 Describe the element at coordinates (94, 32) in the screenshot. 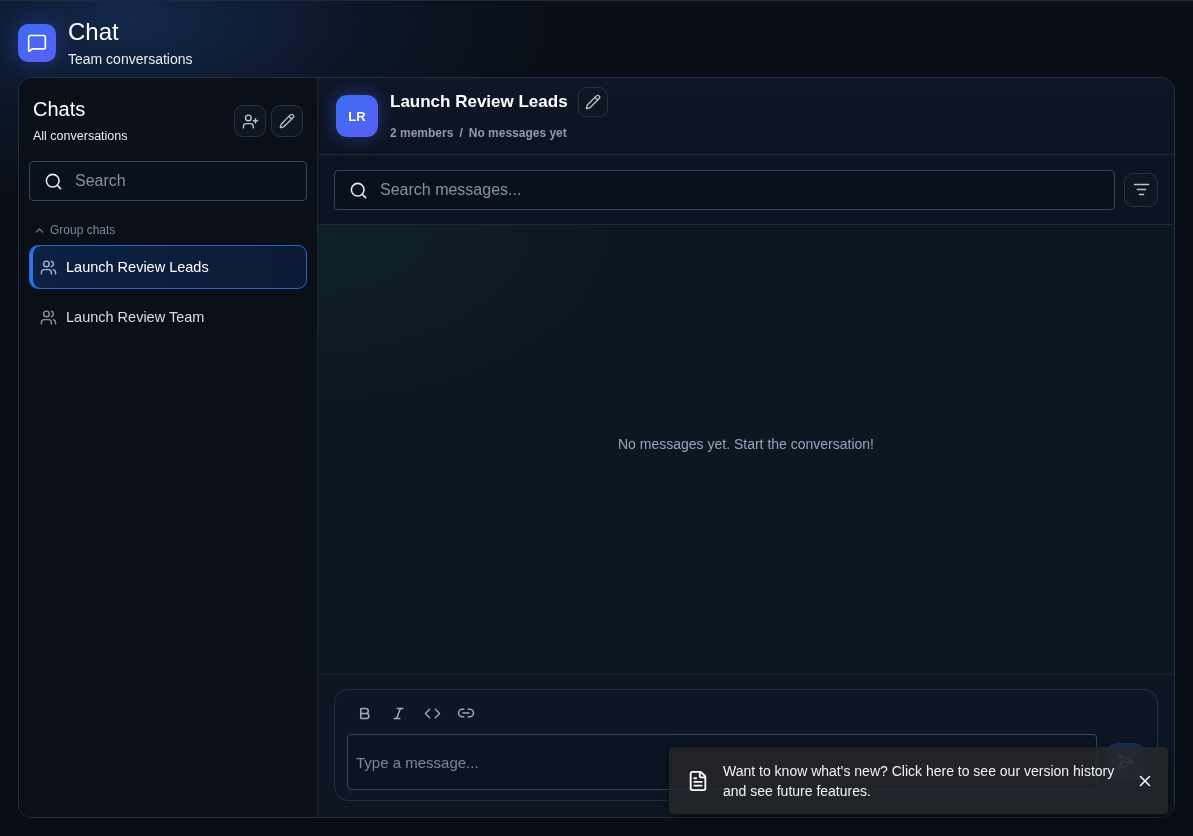

I see `app-title: Chat` at that location.